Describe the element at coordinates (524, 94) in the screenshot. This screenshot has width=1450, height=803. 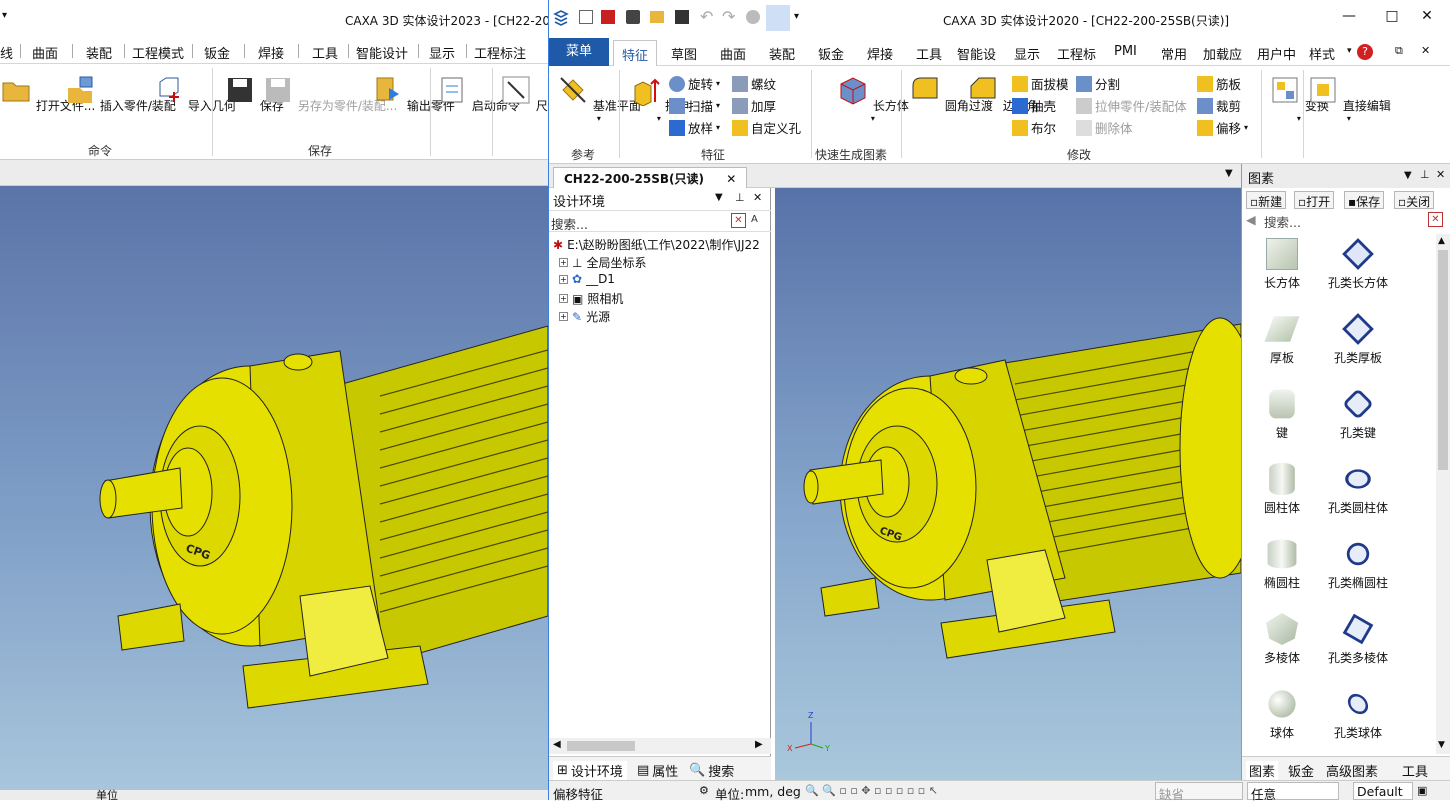
I see `dimension-button: 尺寸` at that location.